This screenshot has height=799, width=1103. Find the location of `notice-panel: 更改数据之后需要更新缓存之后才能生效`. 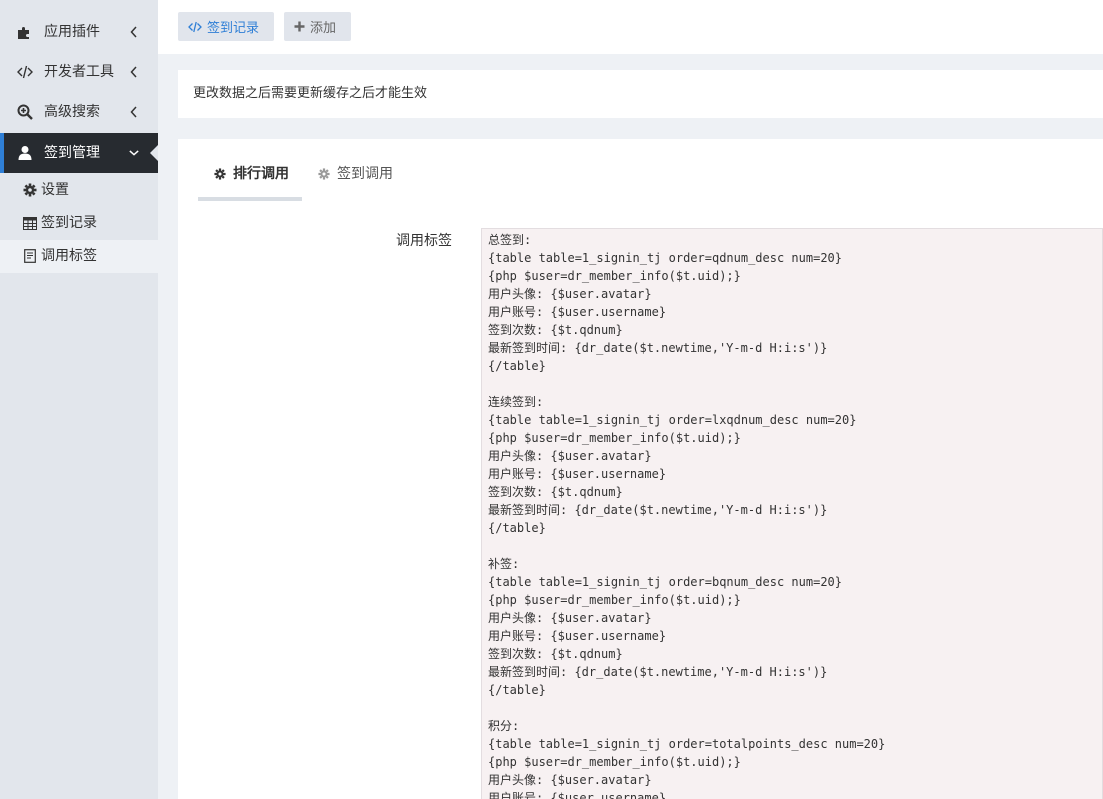

notice-panel: 更改数据之后需要更新缓存之后才能生效 is located at coordinates (640, 94).